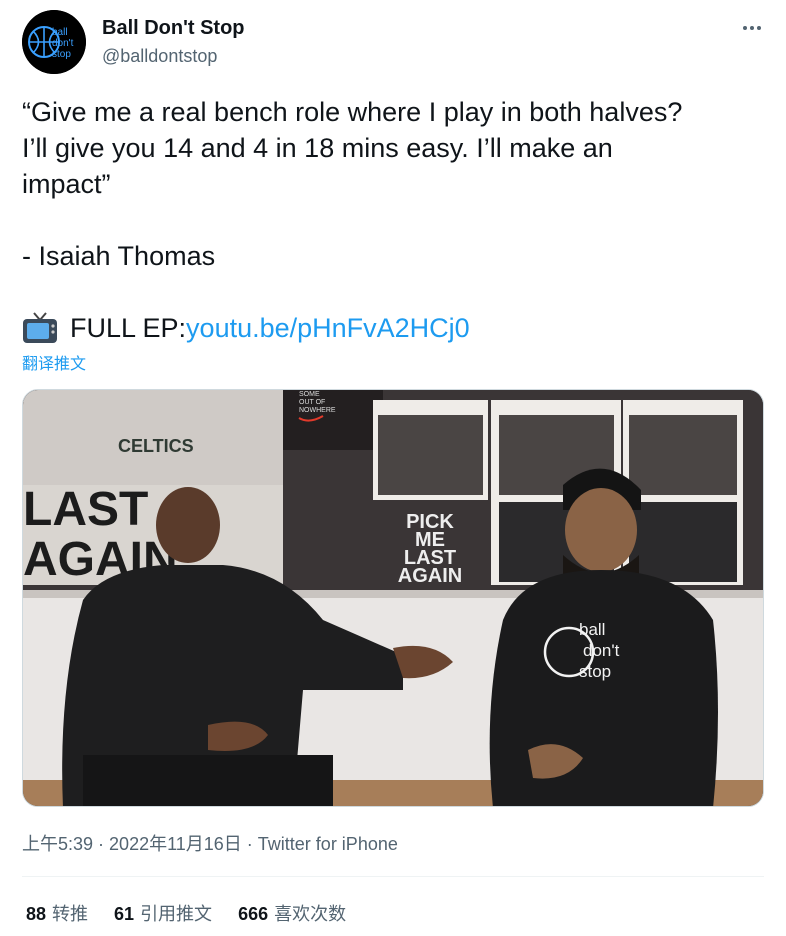  What do you see at coordinates (393, 876) in the screenshot?
I see `divider` at bounding box center [393, 876].